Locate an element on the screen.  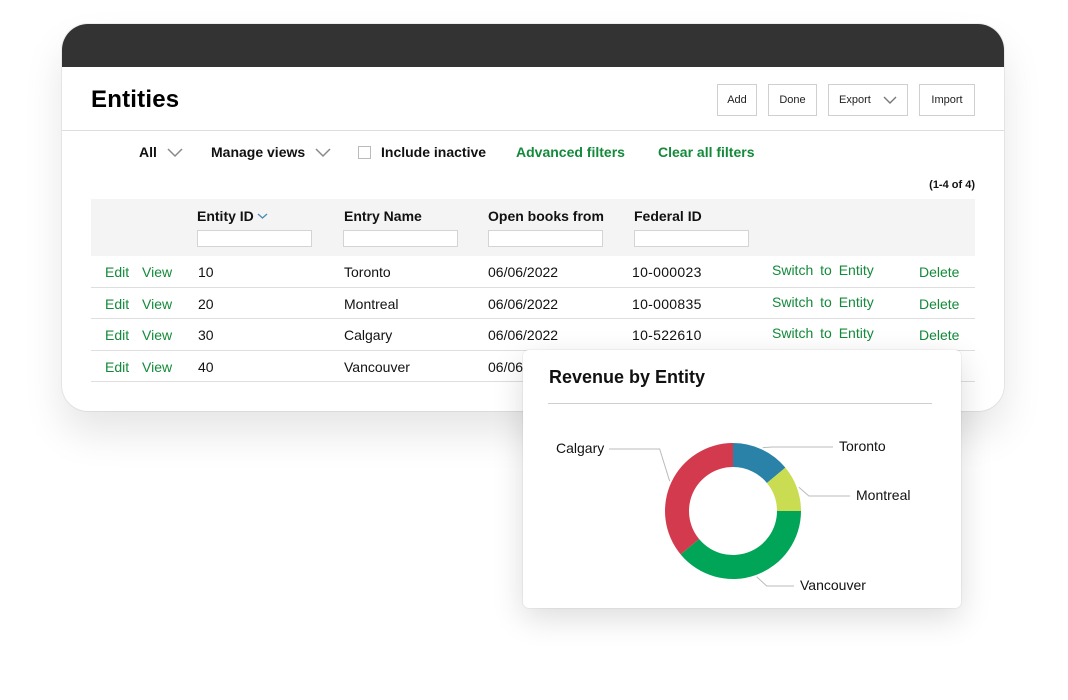
export-button: Export is located at coordinates (868, 100).